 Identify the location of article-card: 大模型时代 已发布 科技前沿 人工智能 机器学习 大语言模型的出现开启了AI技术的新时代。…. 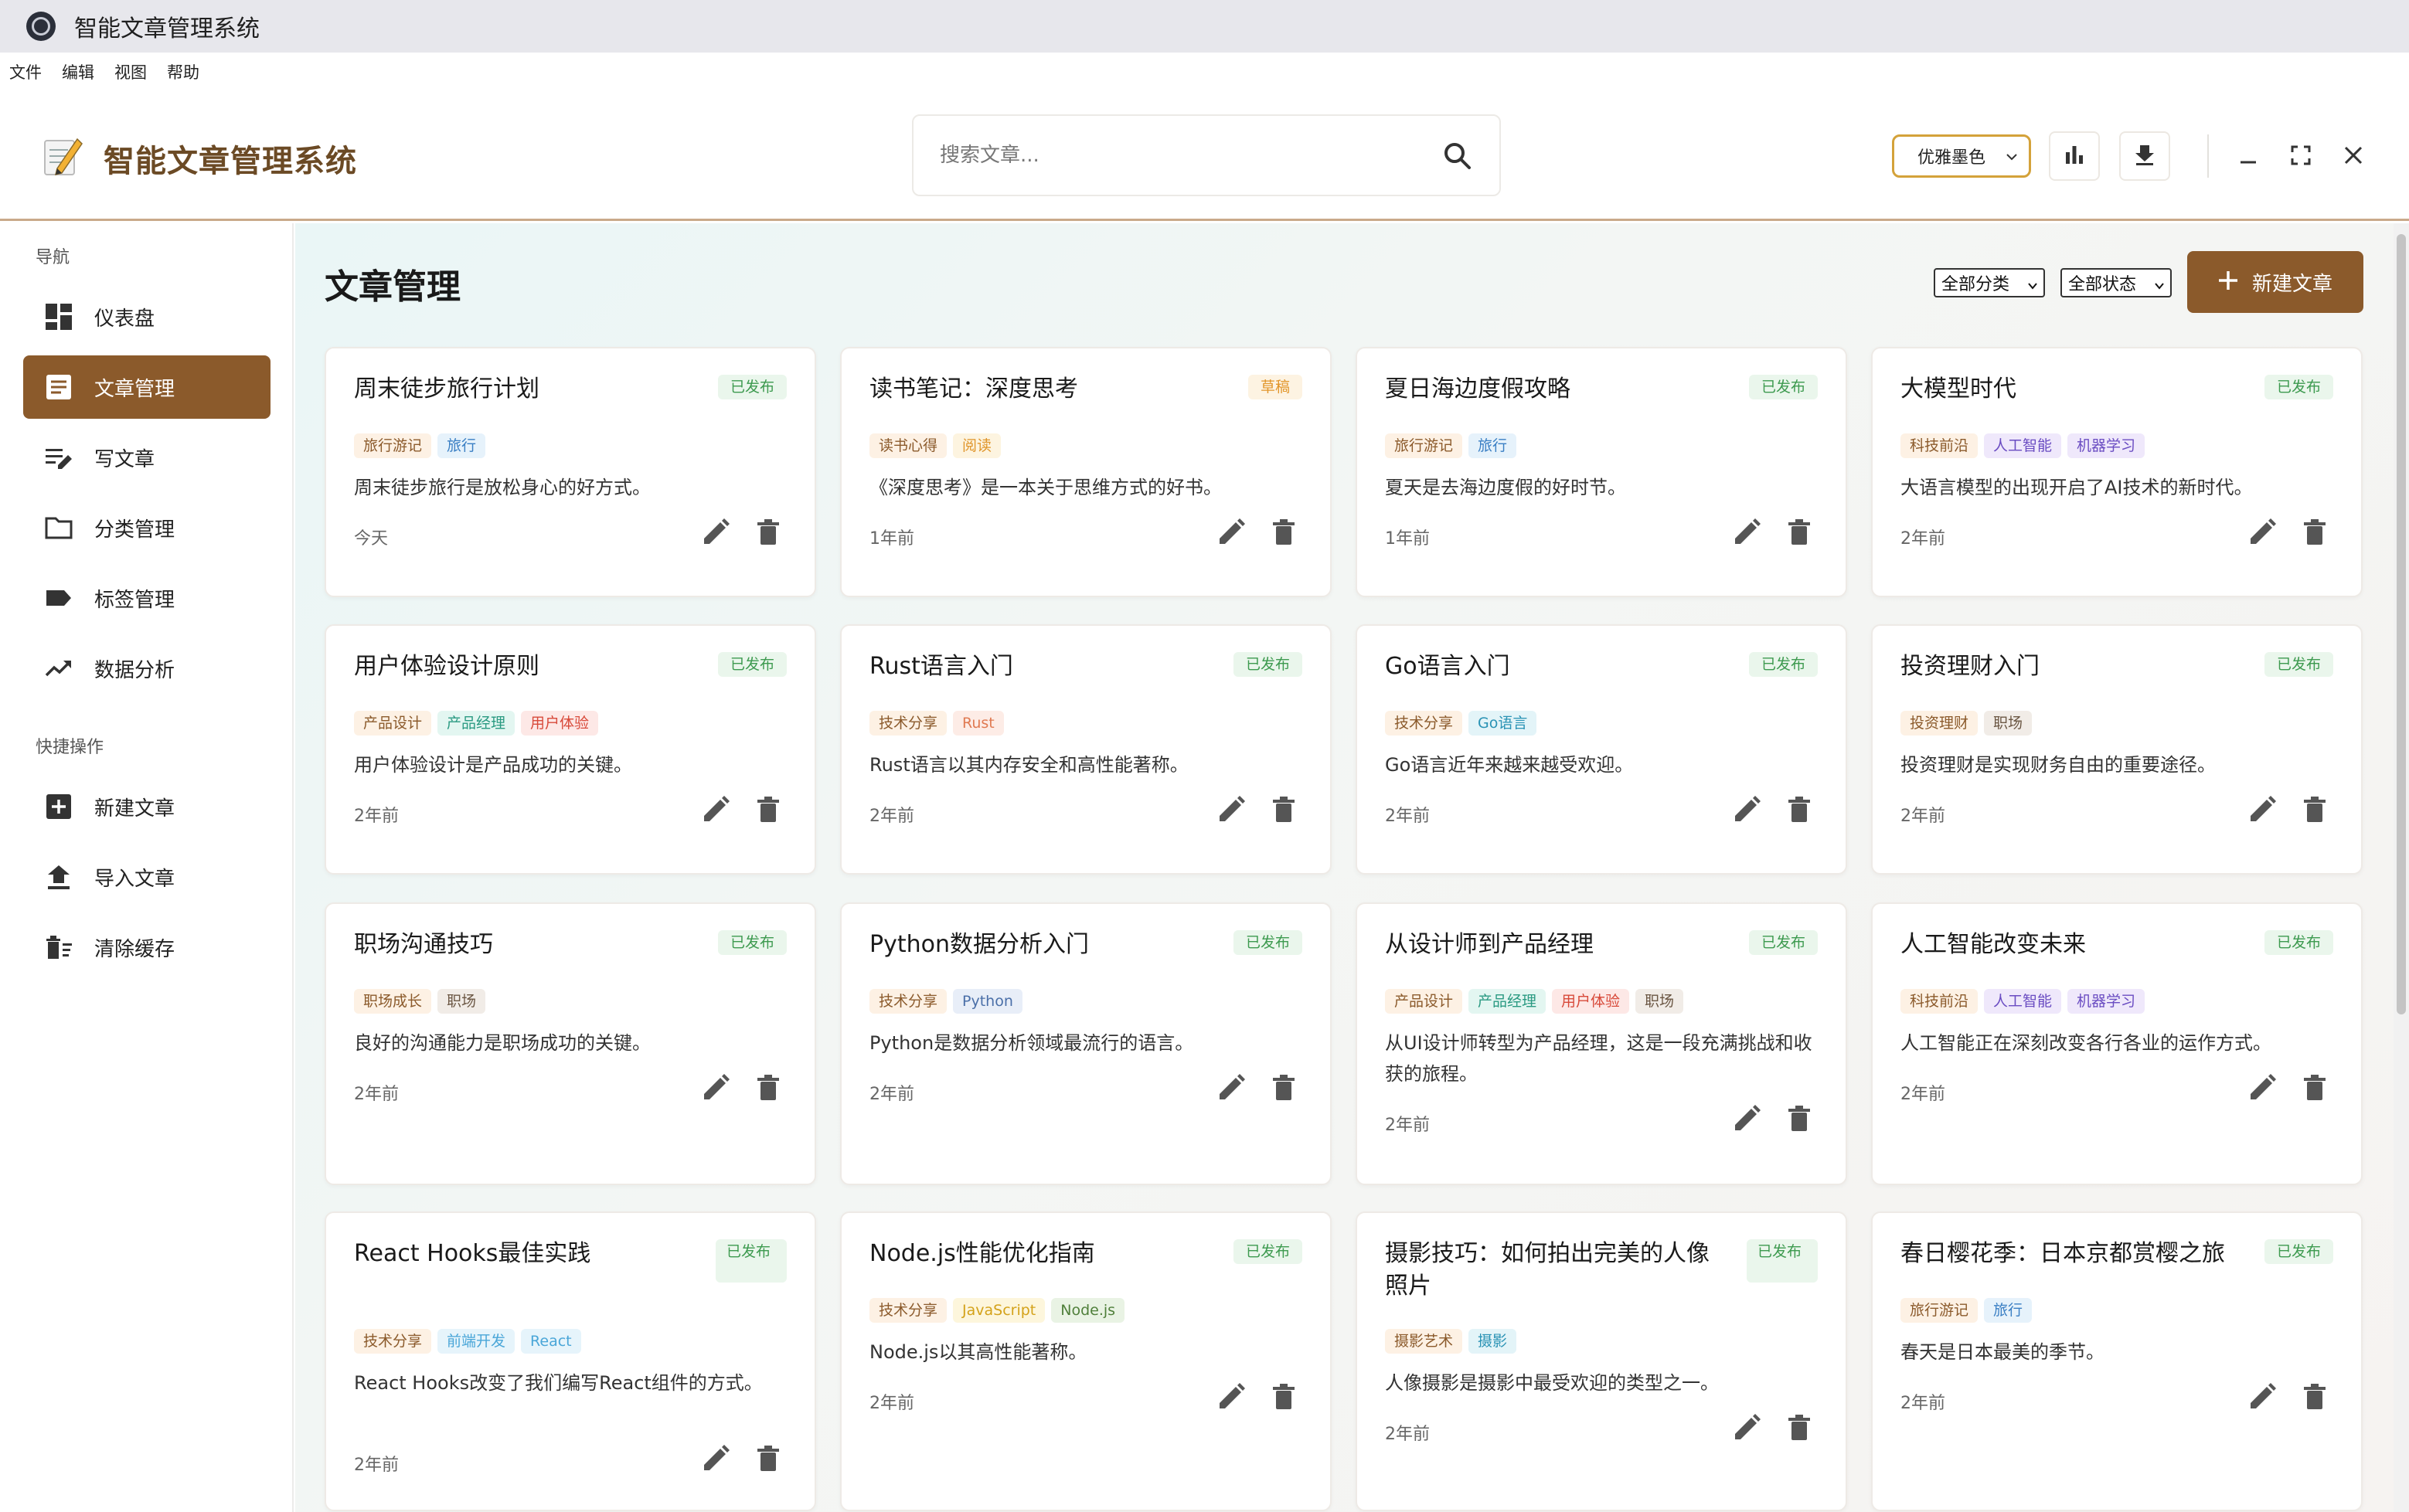
(2117, 472).